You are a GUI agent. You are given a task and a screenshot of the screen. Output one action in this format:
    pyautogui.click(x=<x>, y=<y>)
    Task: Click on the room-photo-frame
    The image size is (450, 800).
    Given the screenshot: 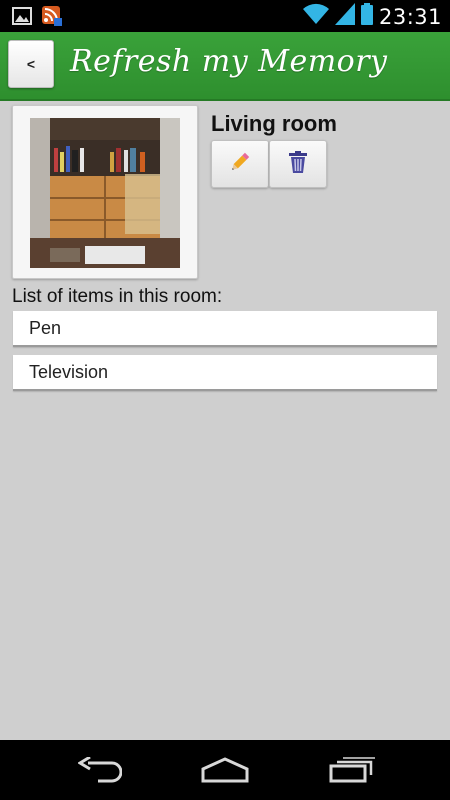 What is the action you would take?
    pyautogui.click(x=105, y=192)
    